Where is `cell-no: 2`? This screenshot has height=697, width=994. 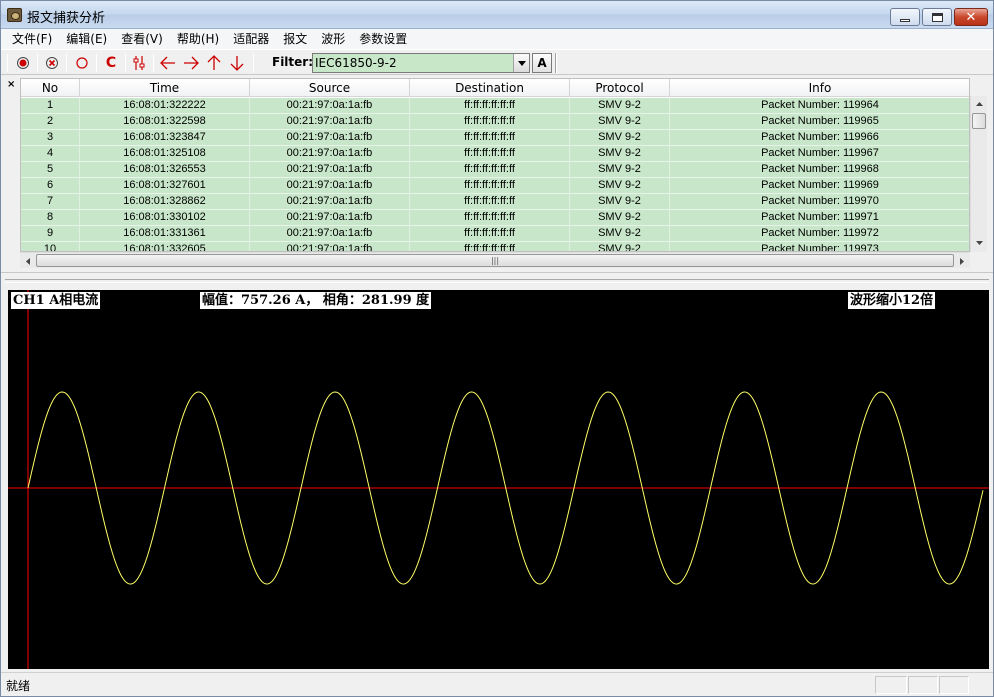
cell-no: 2 is located at coordinates (50, 122).